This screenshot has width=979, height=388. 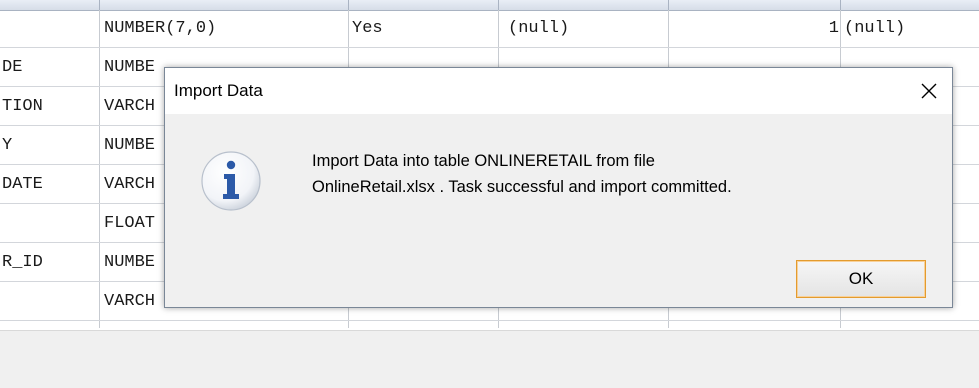 What do you see at coordinates (558, 91) in the screenshot?
I see `dialog-titlebar: Import Data` at bounding box center [558, 91].